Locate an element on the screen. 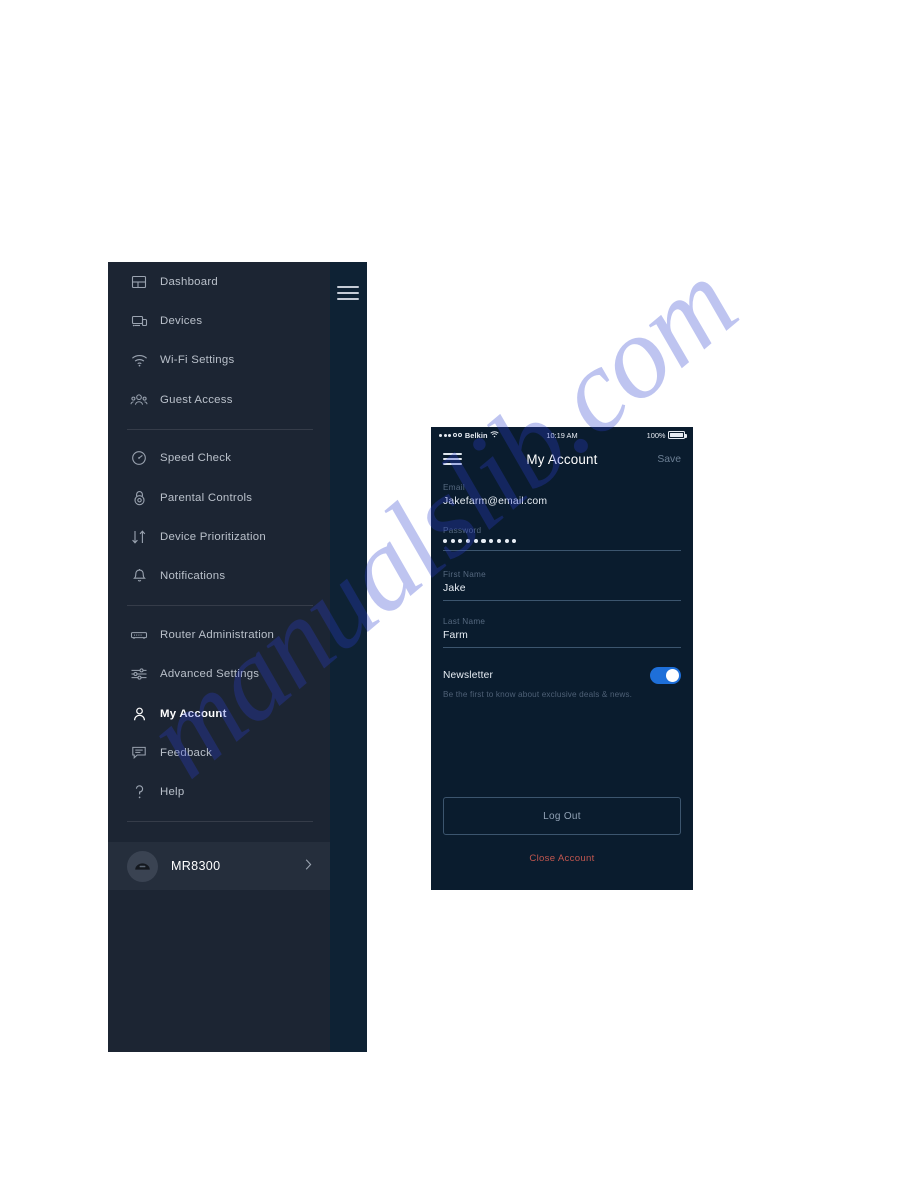  router-device-icon is located at coordinates (142, 866).